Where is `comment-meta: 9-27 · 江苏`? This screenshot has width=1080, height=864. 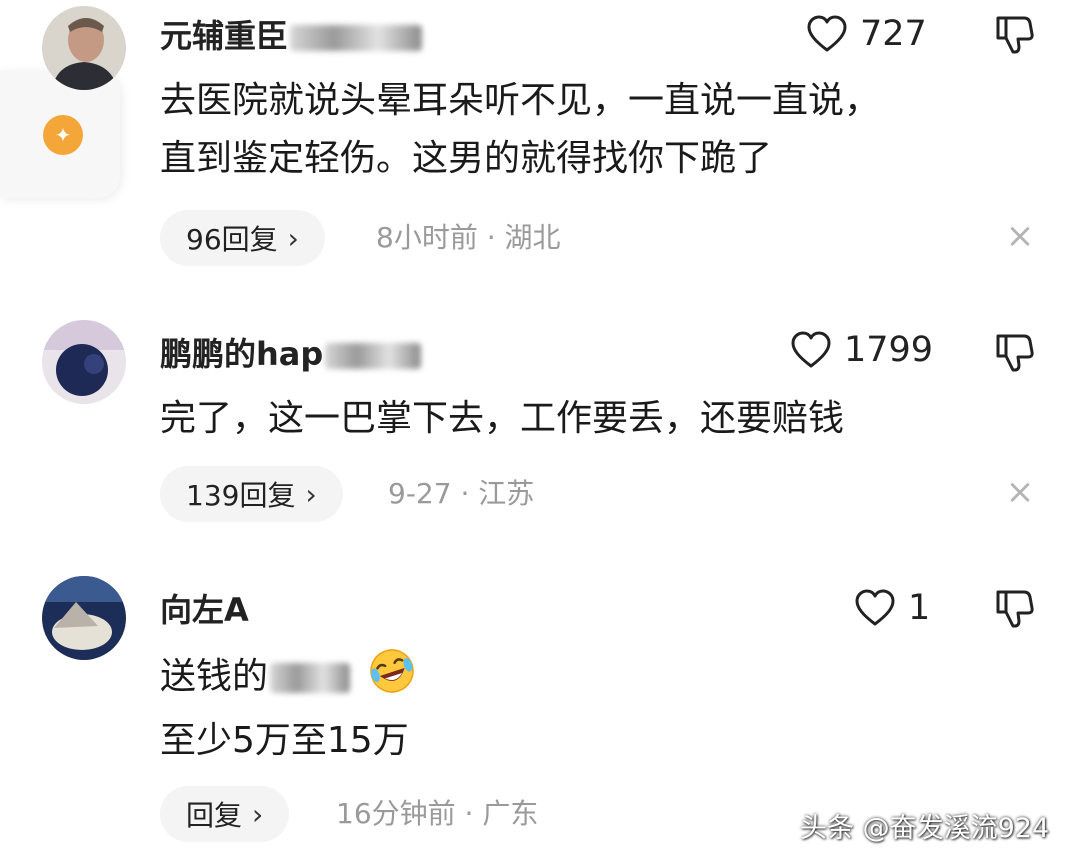
comment-meta: 9-27 · 江苏 is located at coordinates (461, 494).